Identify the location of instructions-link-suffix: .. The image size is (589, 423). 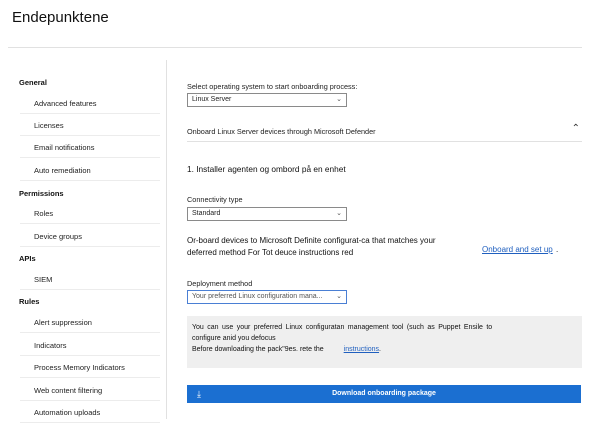
(380, 349).